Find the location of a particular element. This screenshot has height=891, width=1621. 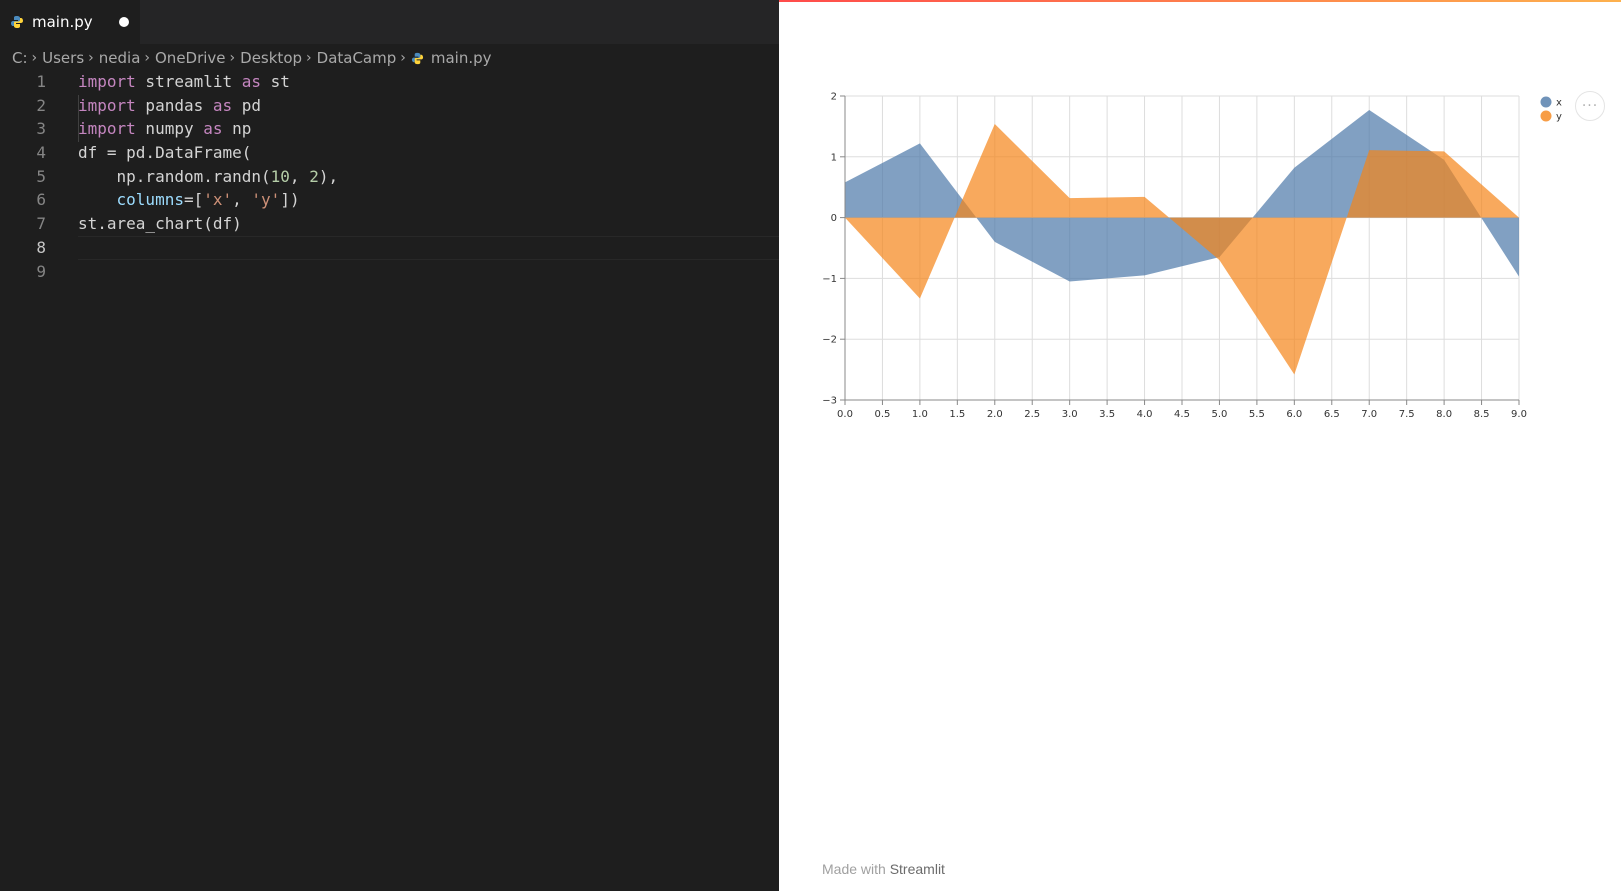

footer-prefix: Made with is located at coordinates (856, 869).